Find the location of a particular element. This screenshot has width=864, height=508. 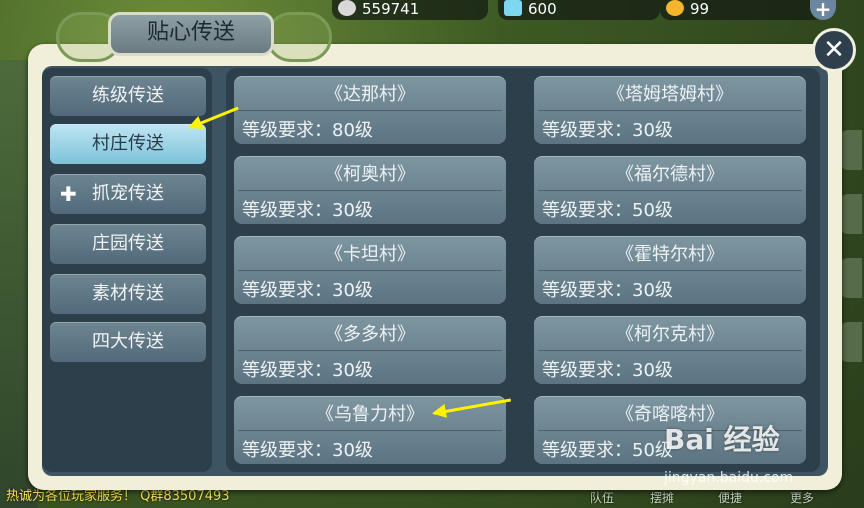

menu-item-materials: 素材传送 is located at coordinates (128, 294).